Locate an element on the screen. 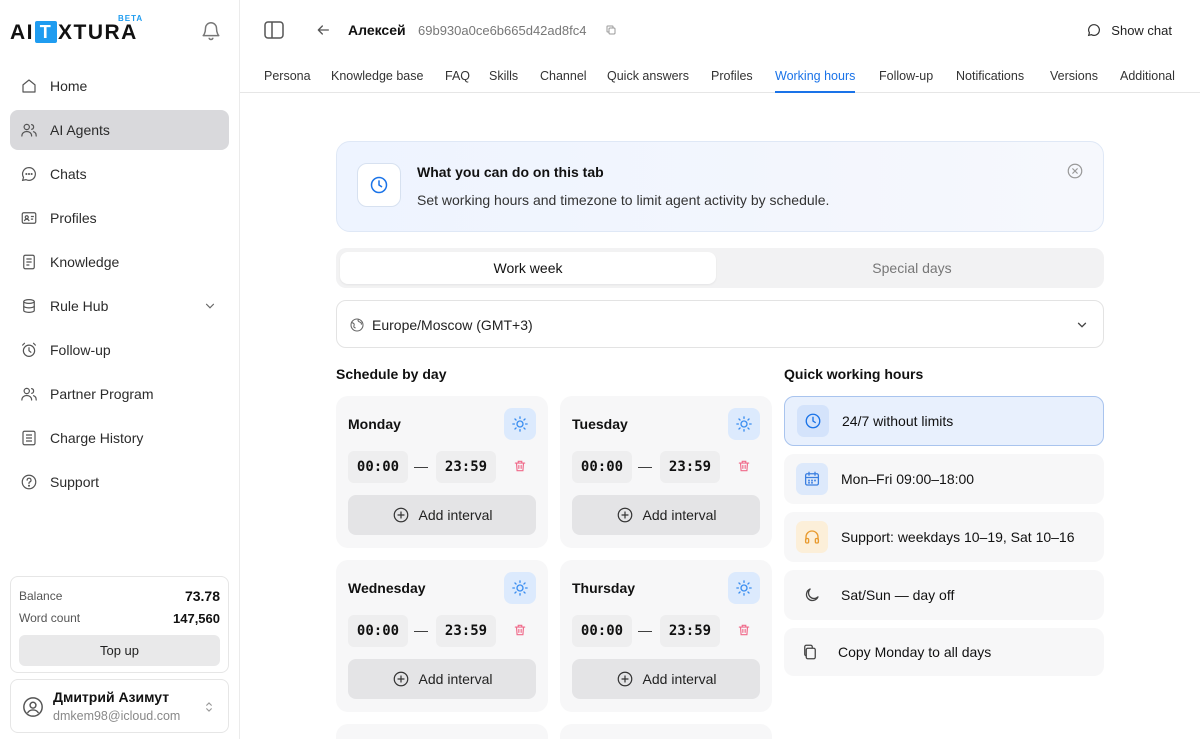 This screenshot has height=739, width=1200. sidebar-item-label: Partner Program is located at coordinates (102, 394).